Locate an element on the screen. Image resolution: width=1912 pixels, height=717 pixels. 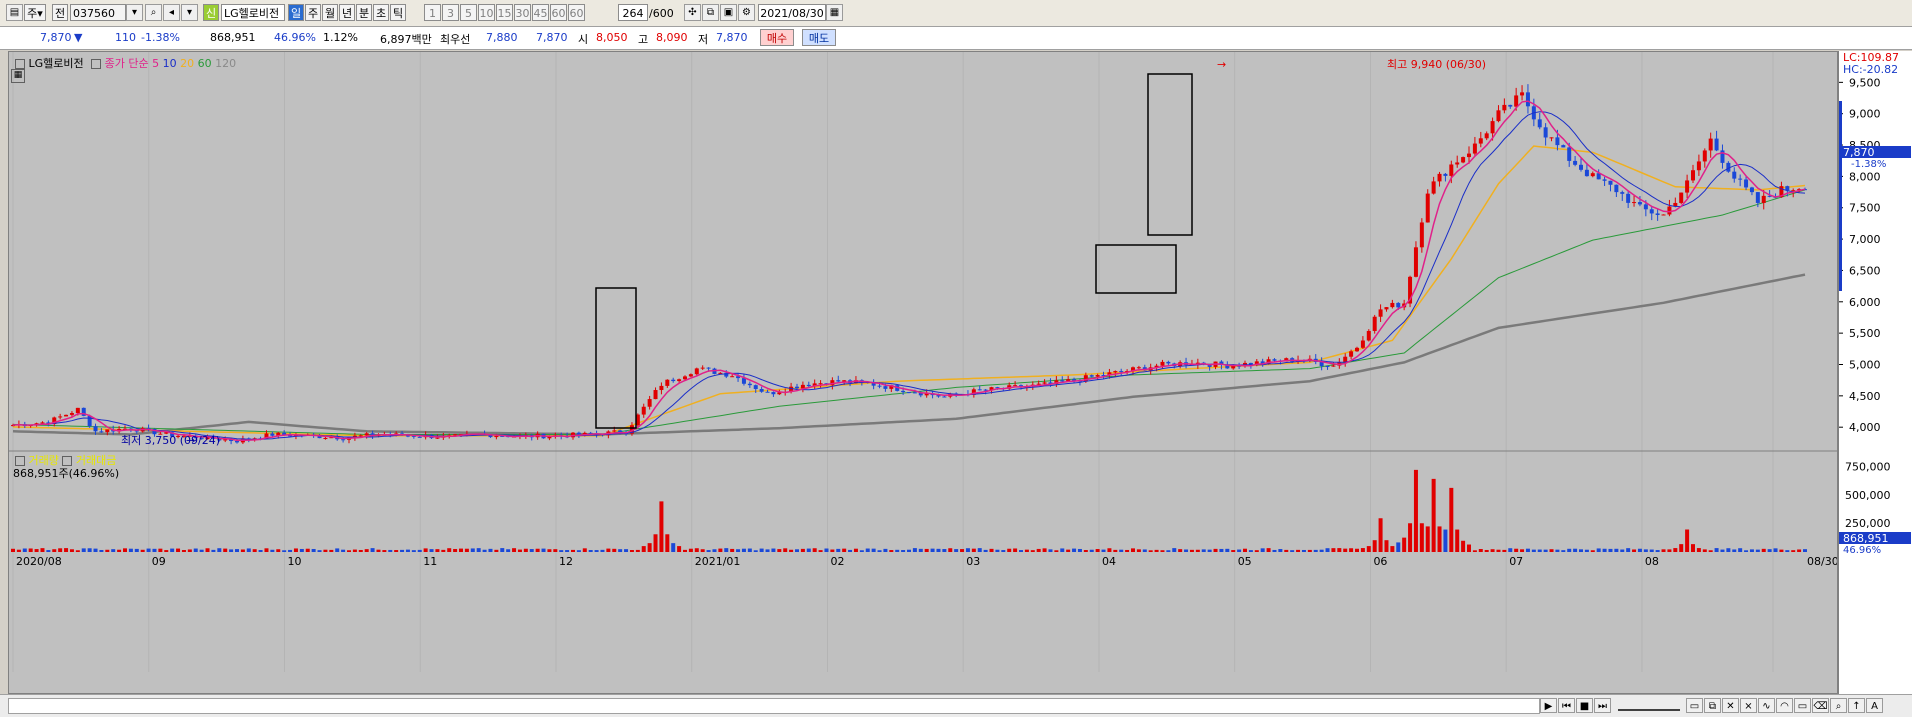
chevron-down-icon: ▾ is located at coordinates (134, 12).